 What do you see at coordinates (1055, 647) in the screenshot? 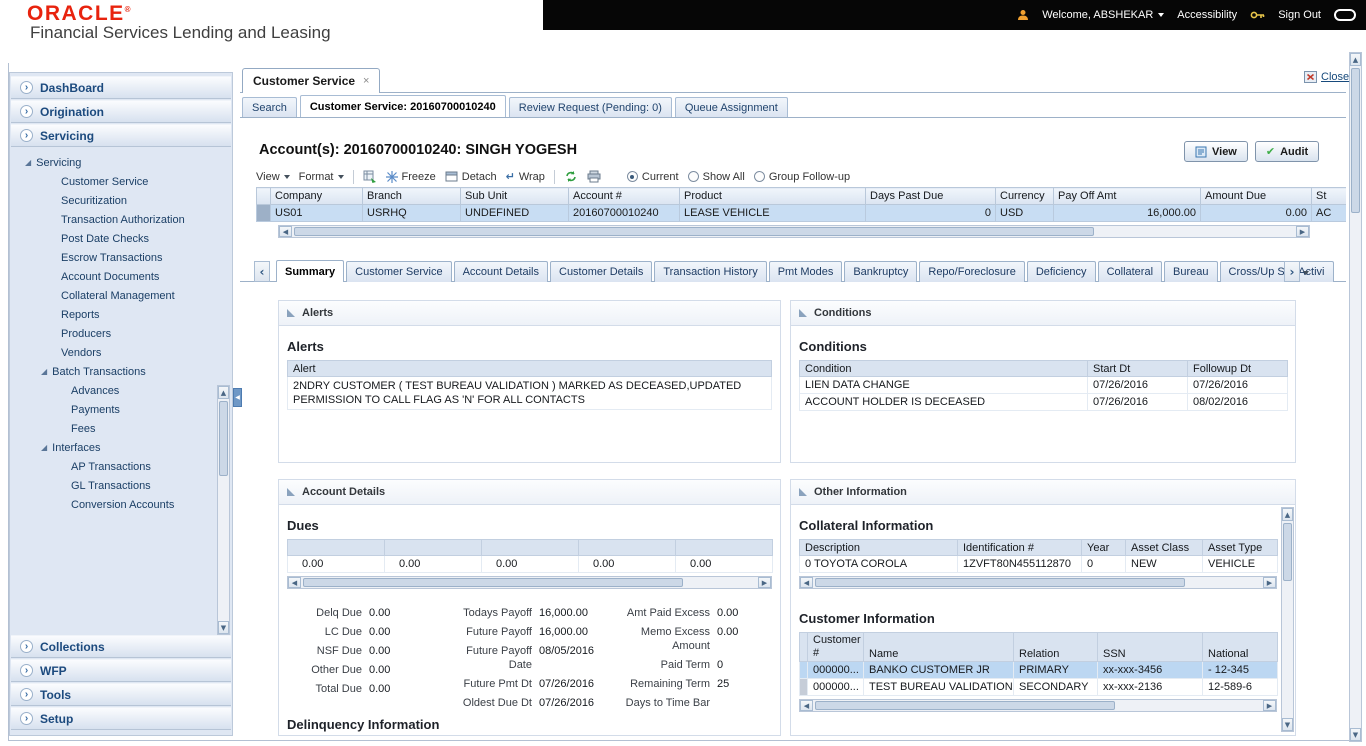
I see `col-relation: Relation` at bounding box center [1055, 647].